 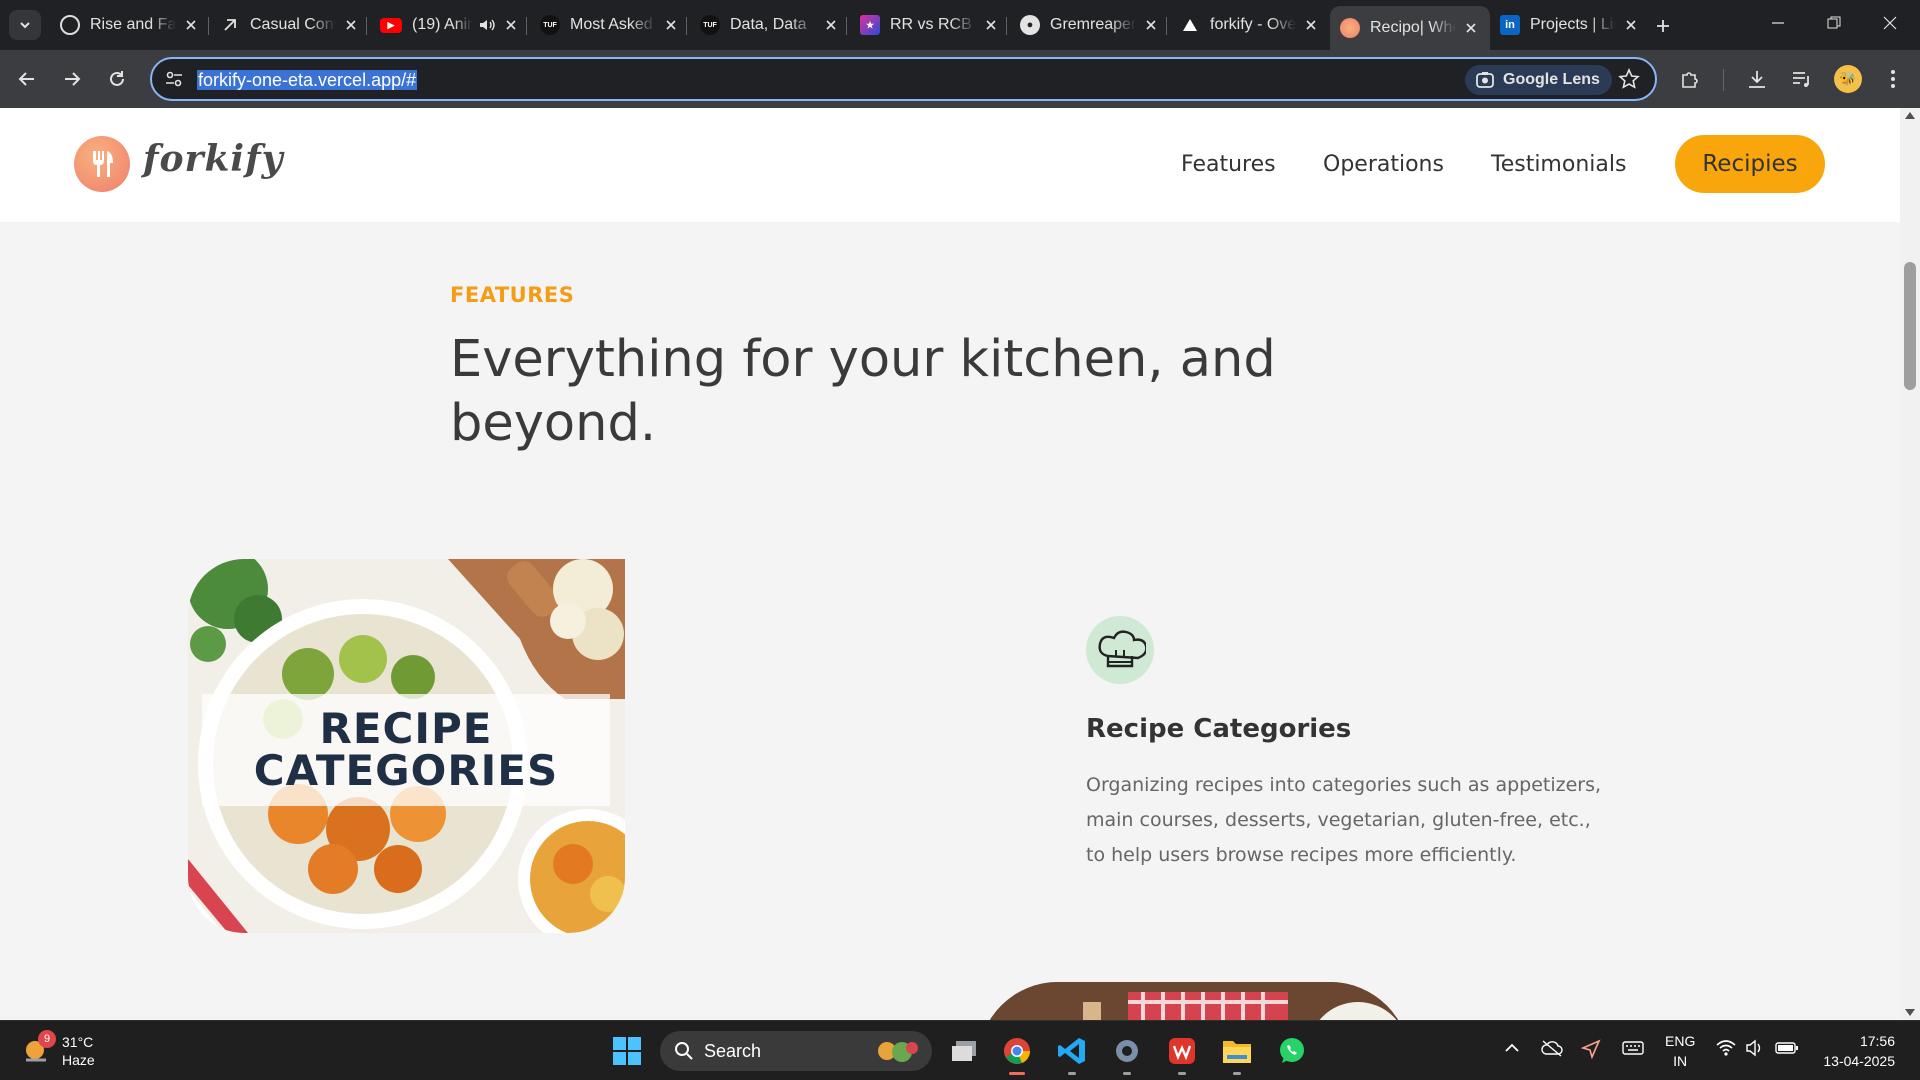 What do you see at coordinates (1093, 24) in the screenshot?
I see `tab-title: Gremreaper` at bounding box center [1093, 24].